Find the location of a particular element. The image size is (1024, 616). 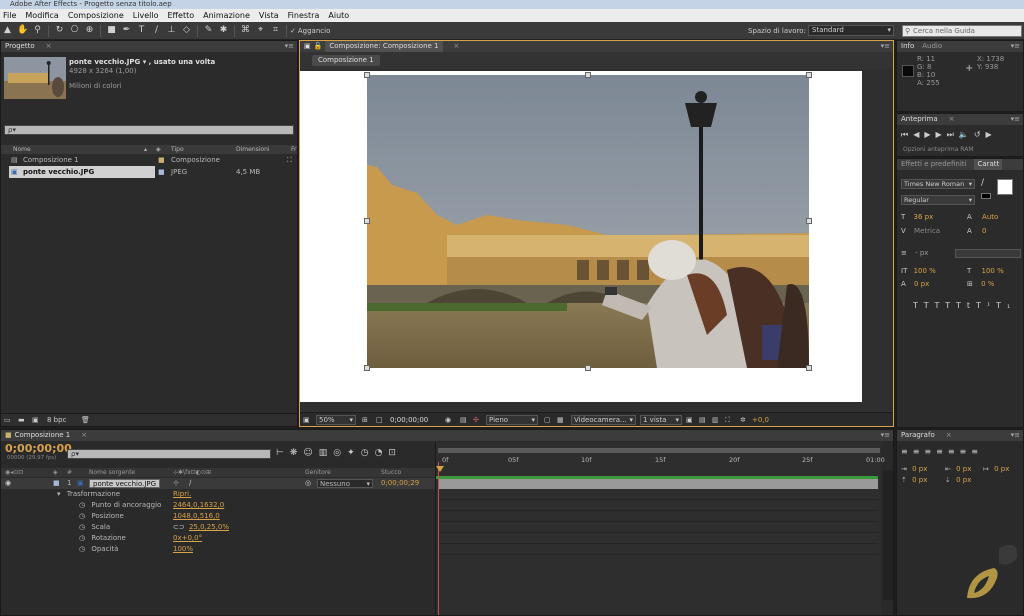

tab-info: Info is located at coordinates (907, 46).